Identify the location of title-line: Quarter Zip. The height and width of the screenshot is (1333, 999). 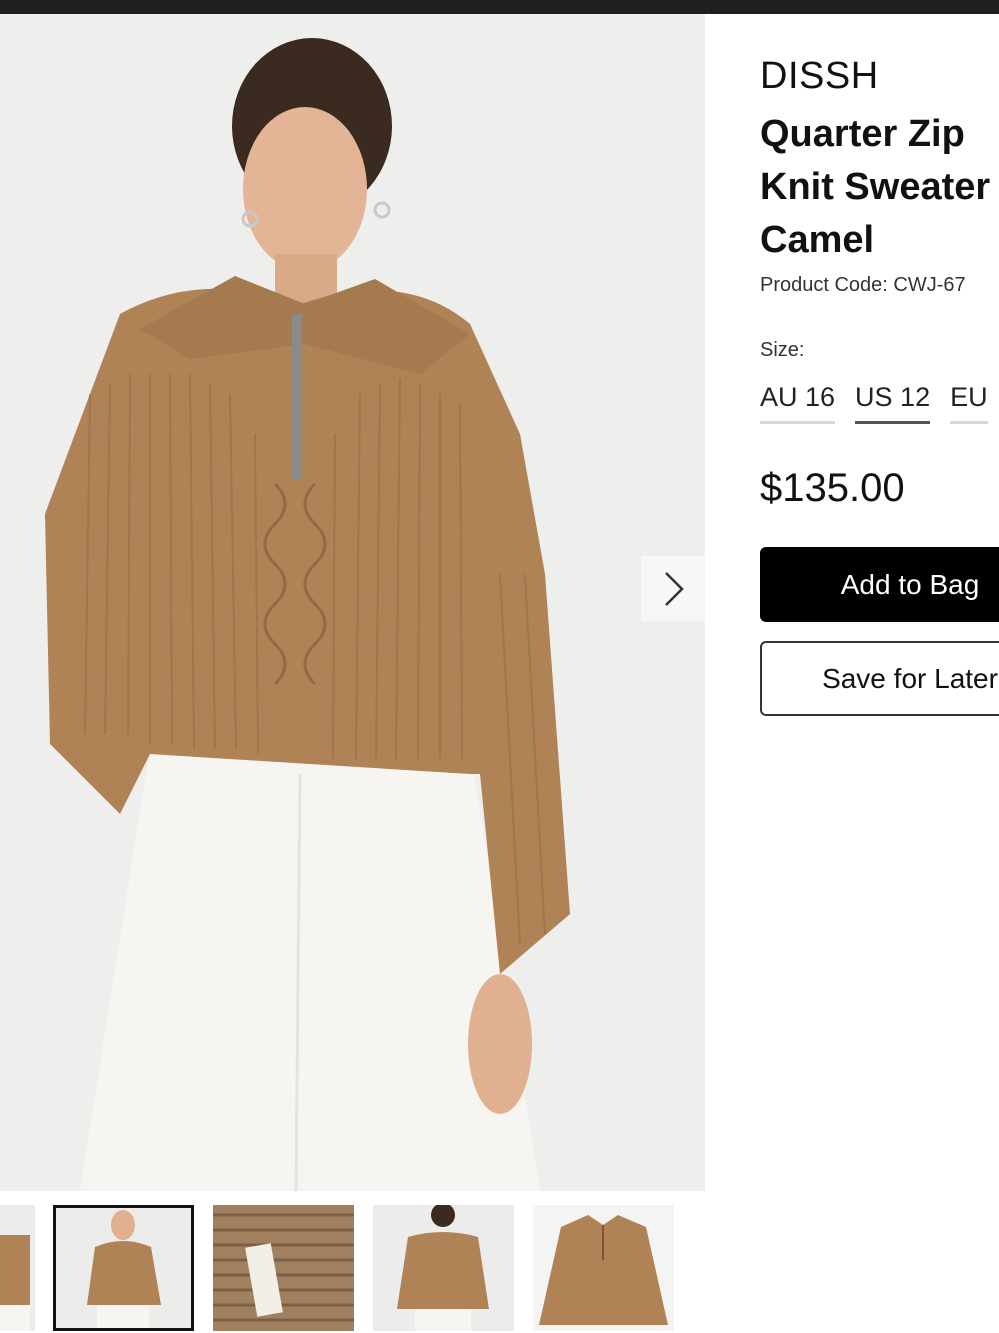
(862, 134).